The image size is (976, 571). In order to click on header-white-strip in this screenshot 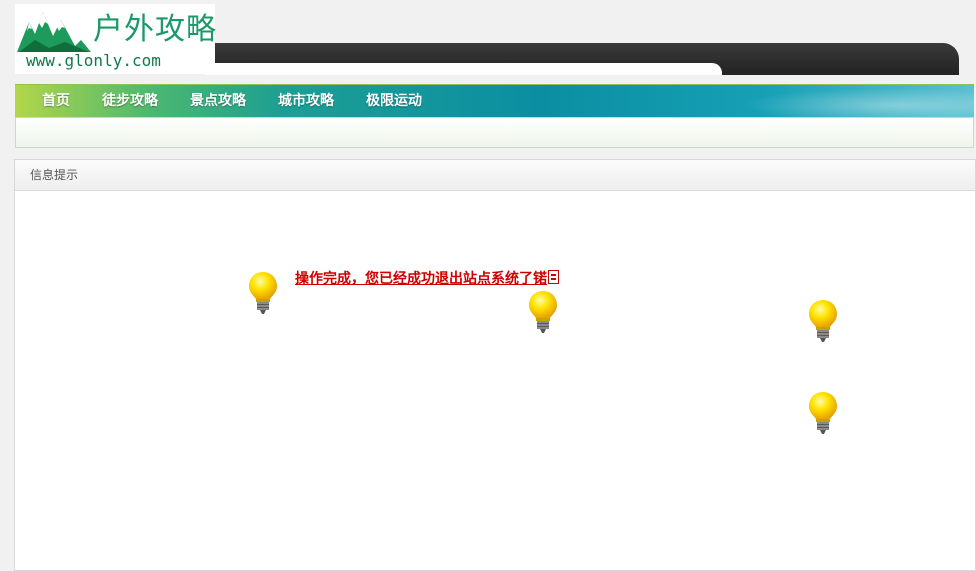, I will do `click(463, 69)`.